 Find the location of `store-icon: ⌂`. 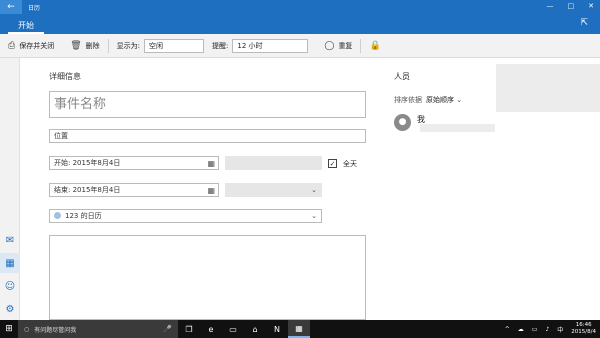

store-icon: ⌂ is located at coordinates (255, 329).